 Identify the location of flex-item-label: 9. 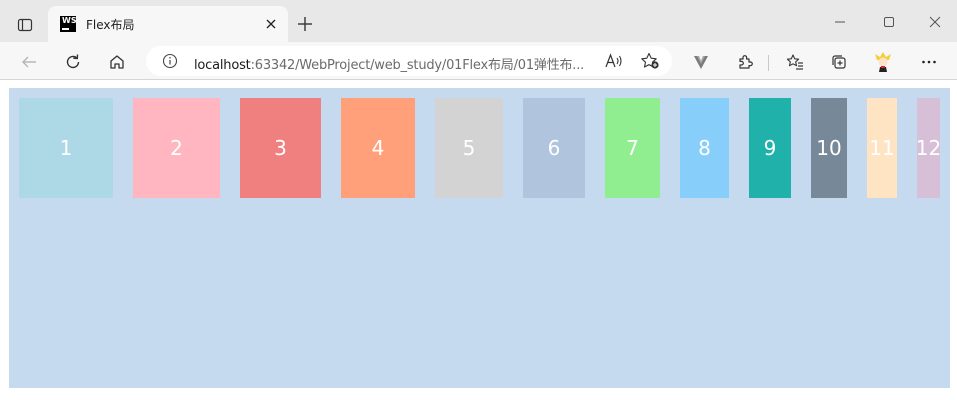
(770, 148).